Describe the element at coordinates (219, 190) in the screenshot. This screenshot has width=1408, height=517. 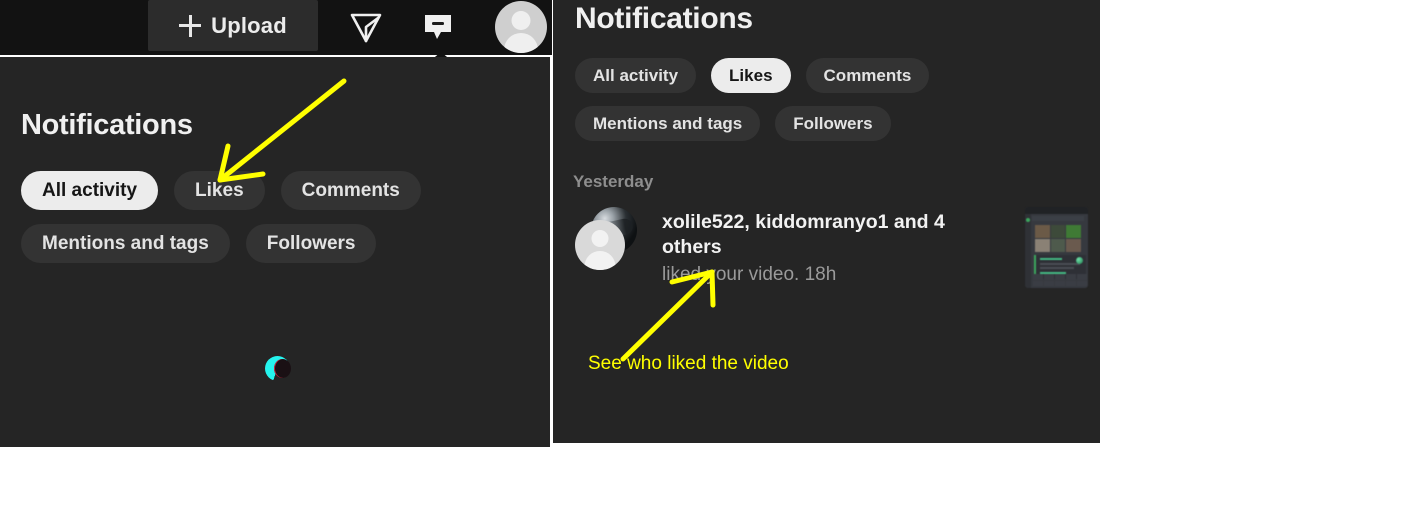
I see `filter-chip-likes: Likes` at that location.